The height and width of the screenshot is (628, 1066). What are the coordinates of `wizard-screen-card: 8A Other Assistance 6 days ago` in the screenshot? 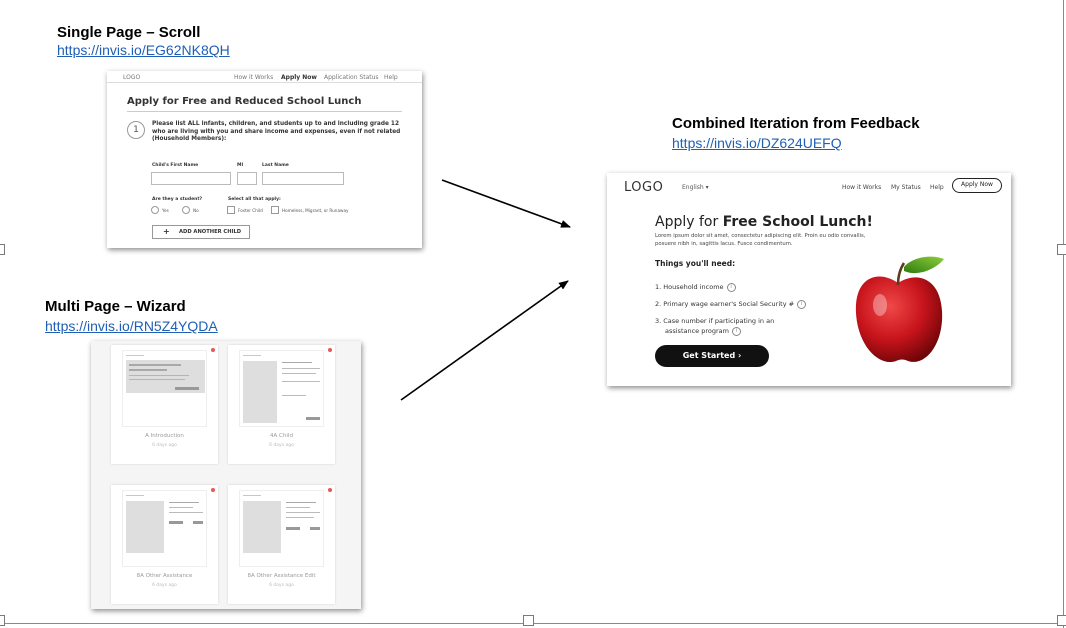 It's located at (164, 544).